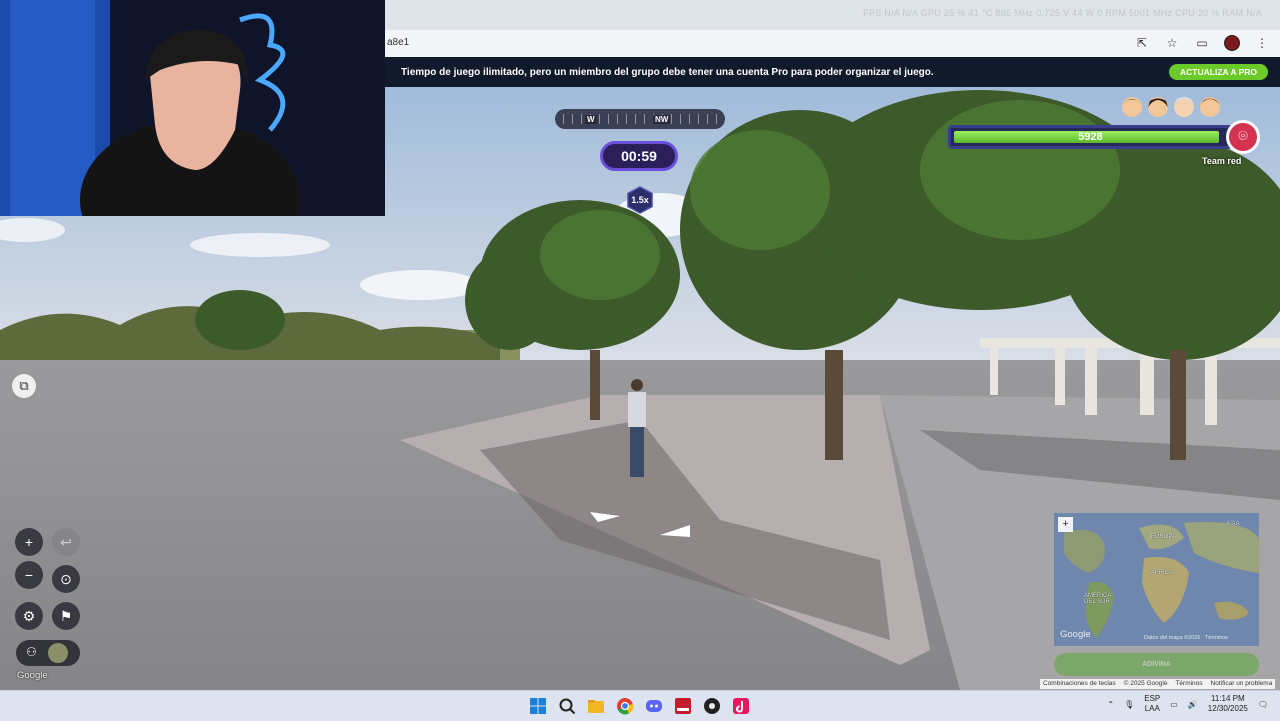 The height and width of the screenshot is (721, 1280). What do you see at coordinates (683, 706) in the screenshot?
I see `voicemod-icon` at bounding box center [683, 706].